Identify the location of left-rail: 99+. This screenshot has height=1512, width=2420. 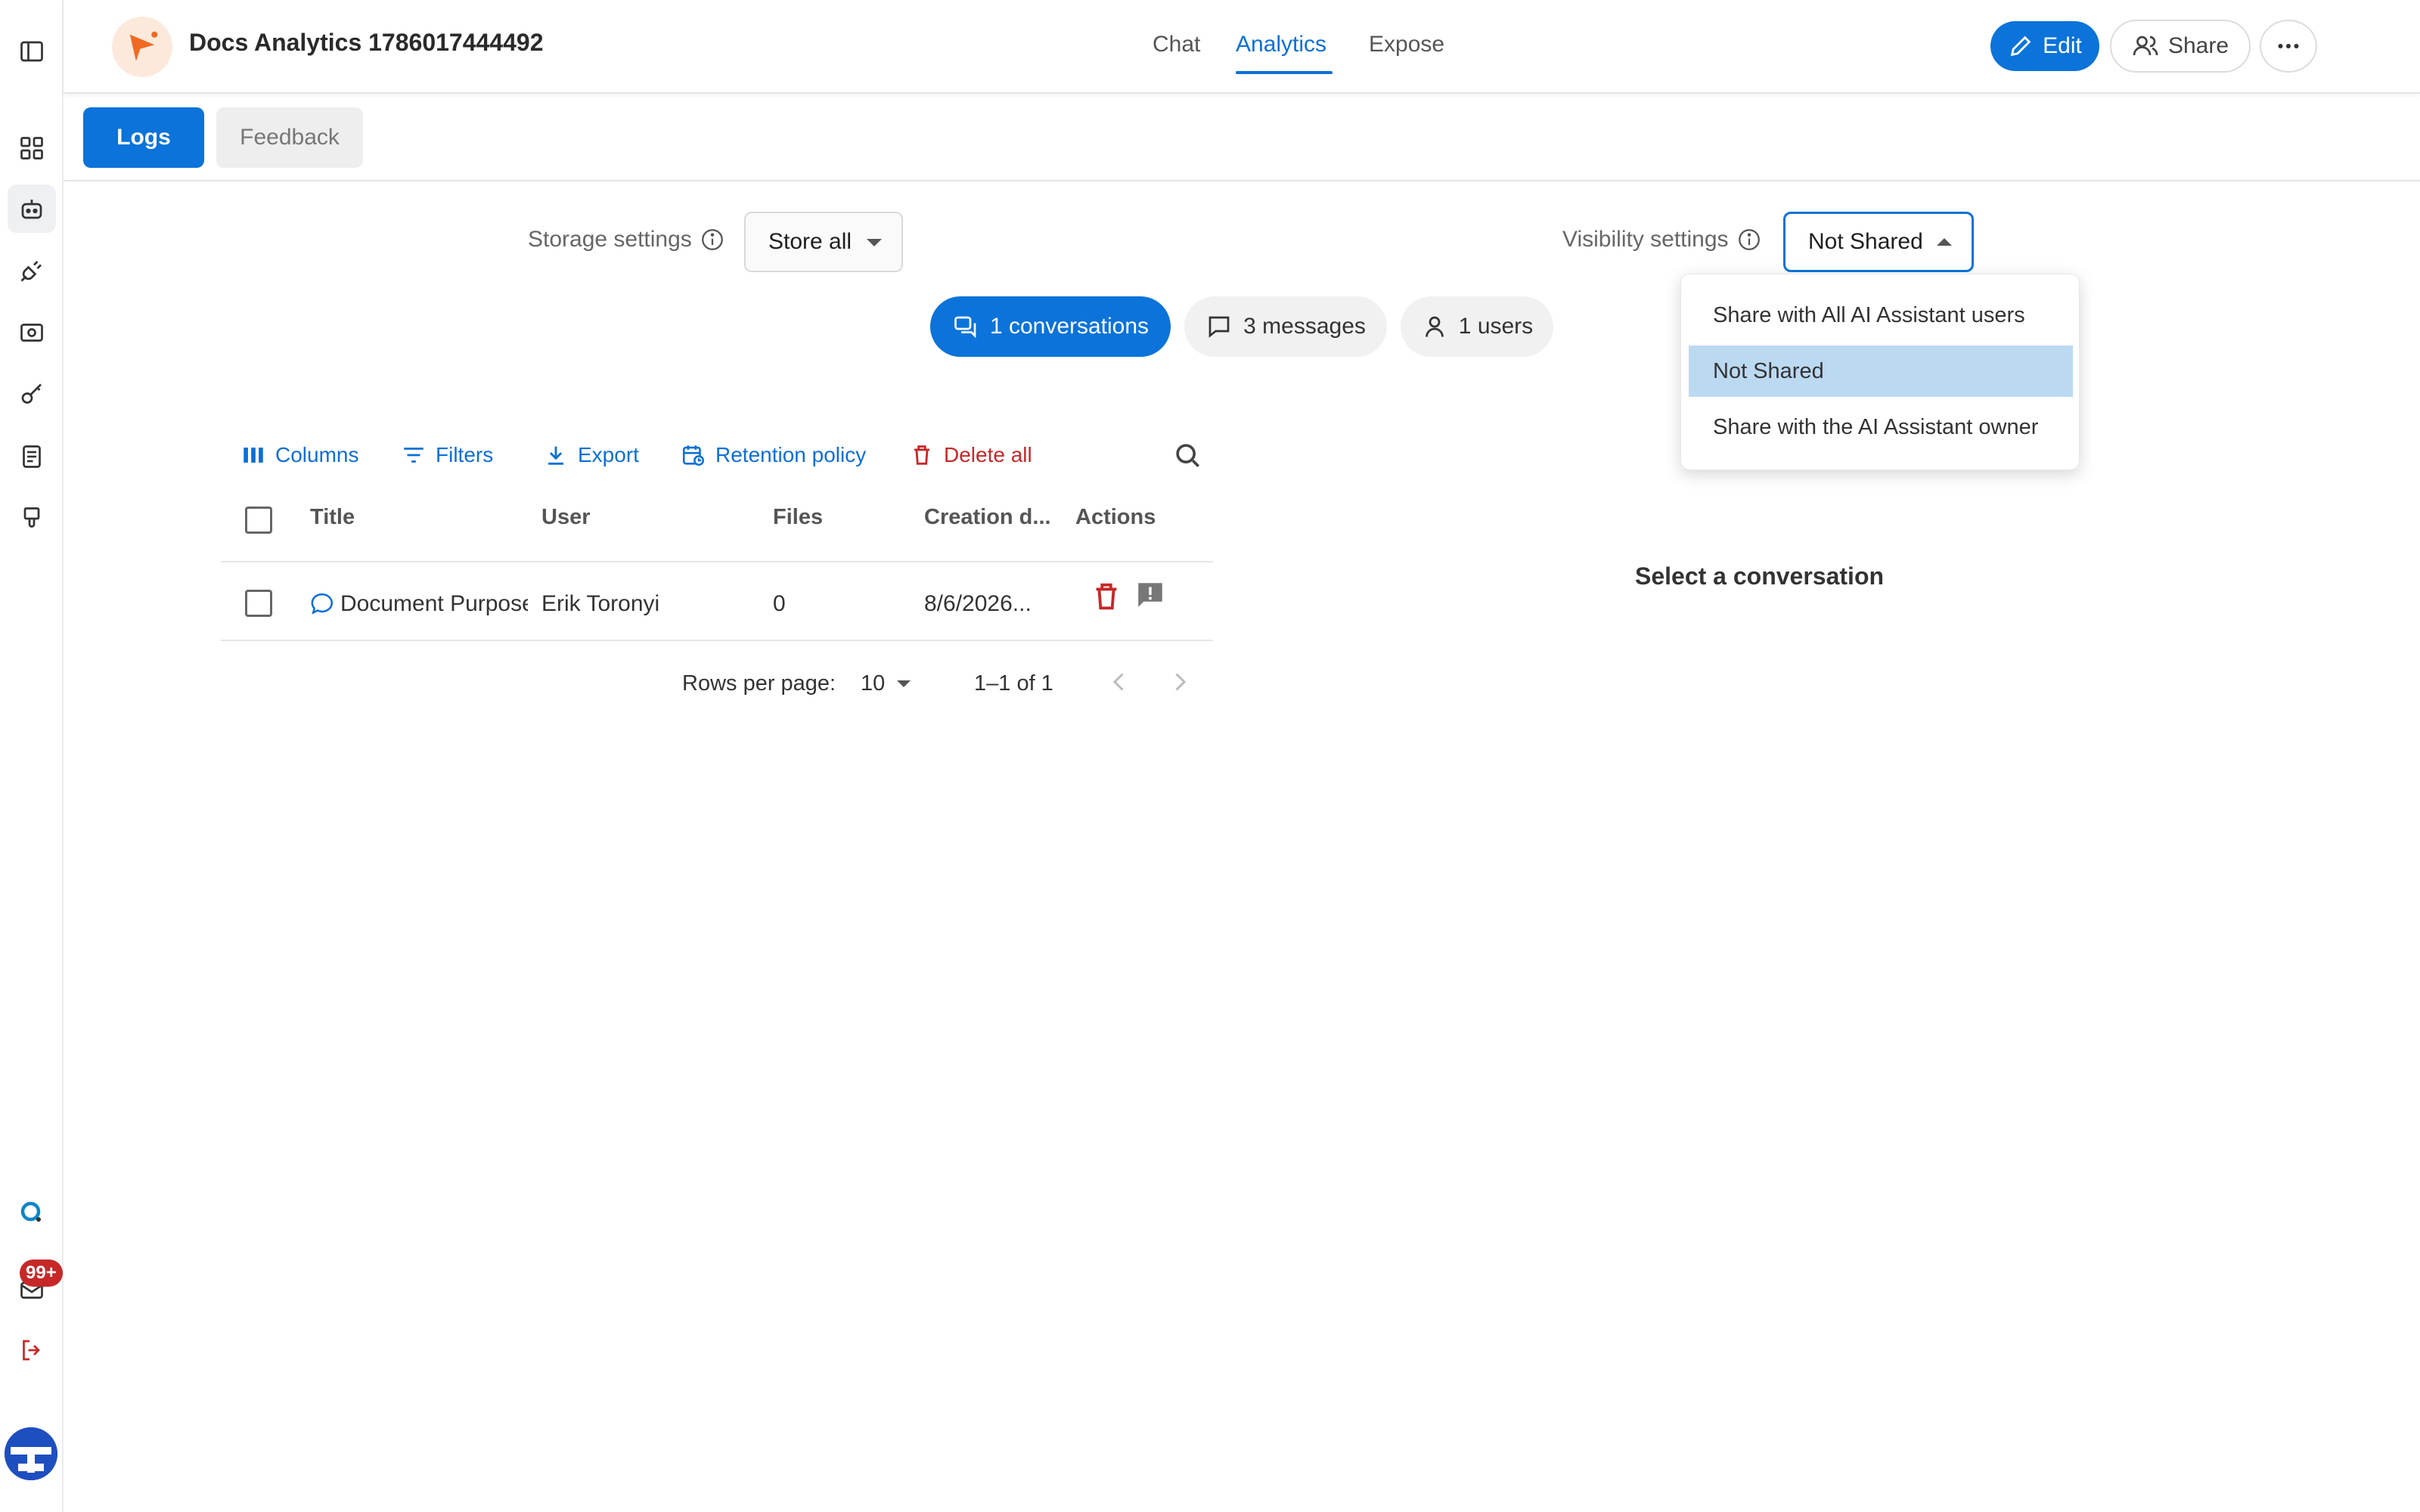
(32, 756).